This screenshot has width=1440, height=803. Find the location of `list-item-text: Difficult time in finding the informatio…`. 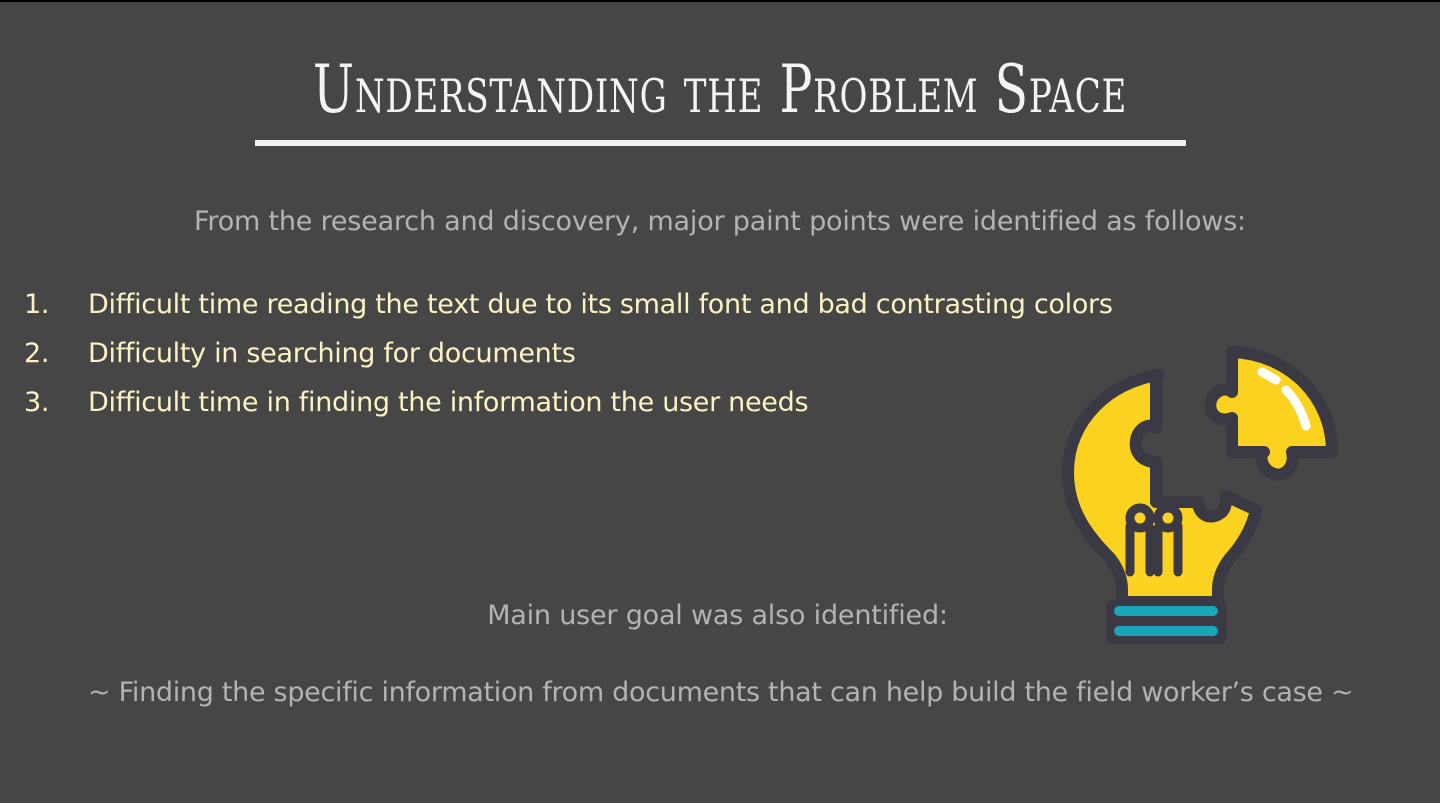

list-item-text: Difficult time in finding the informatio… is located at coordinates (448, 402).